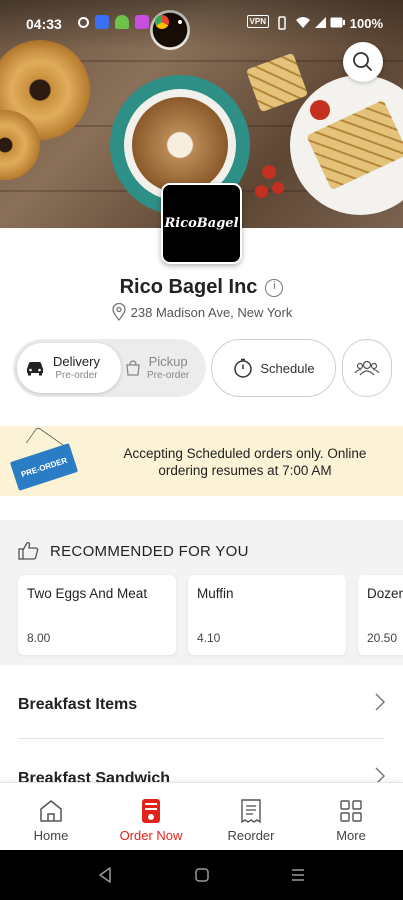 This screenshot has width=403, height=900. I want to click on signal-icon, so click(320, 22).